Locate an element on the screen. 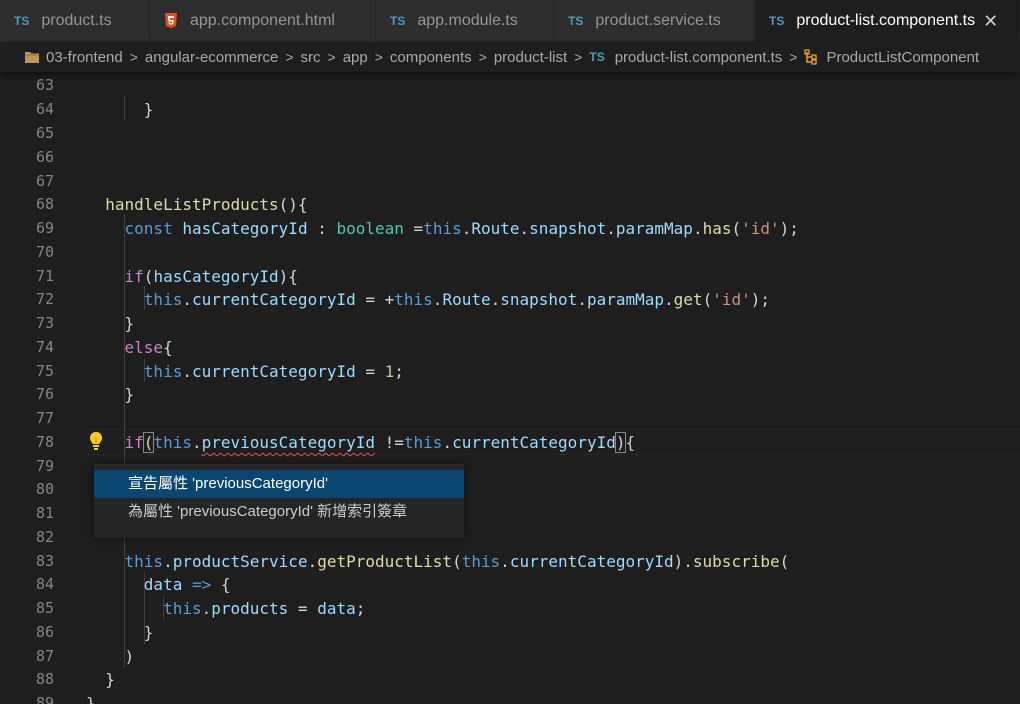  html5-icon is located at coordinates (171, 20).